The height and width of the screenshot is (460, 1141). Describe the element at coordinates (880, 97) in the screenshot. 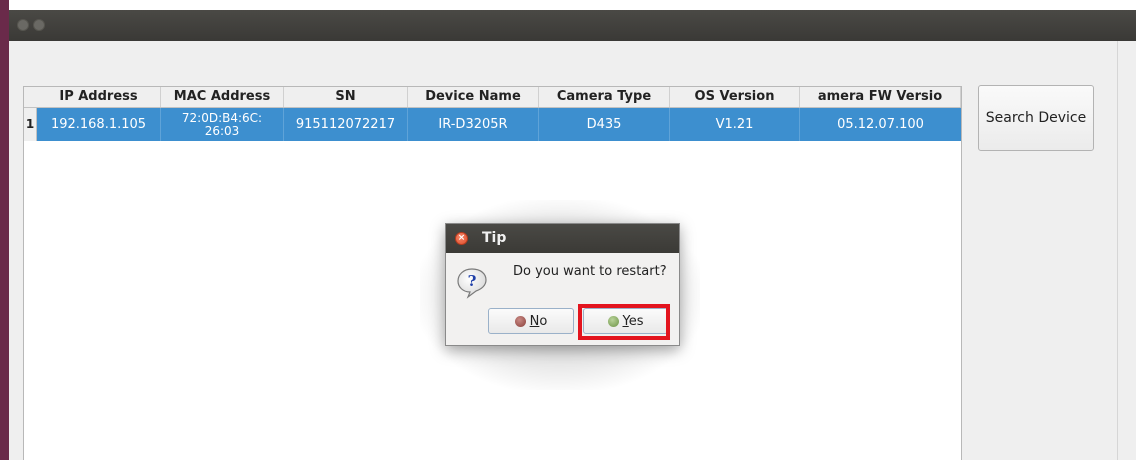

I see `column-header-fw-version: amera FW Versio` at that location.